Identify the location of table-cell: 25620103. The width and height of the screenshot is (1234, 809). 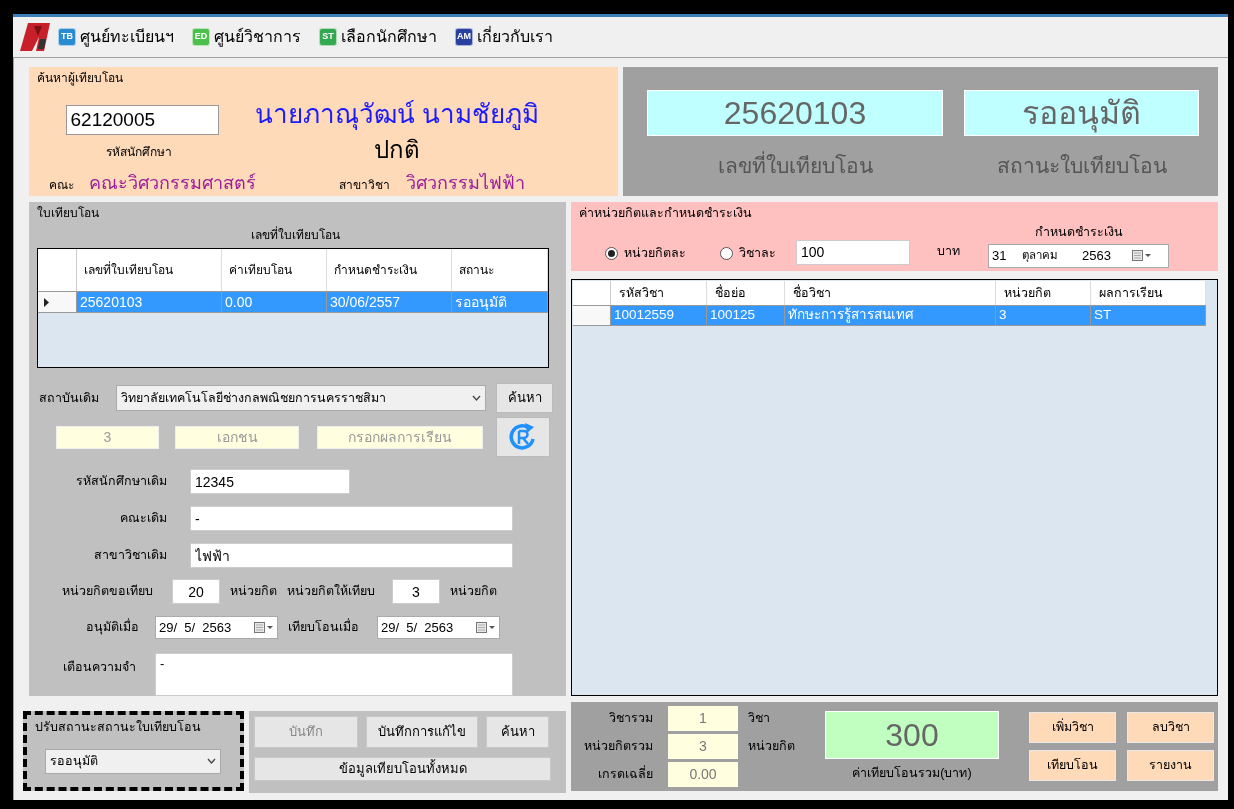
(149, 302).